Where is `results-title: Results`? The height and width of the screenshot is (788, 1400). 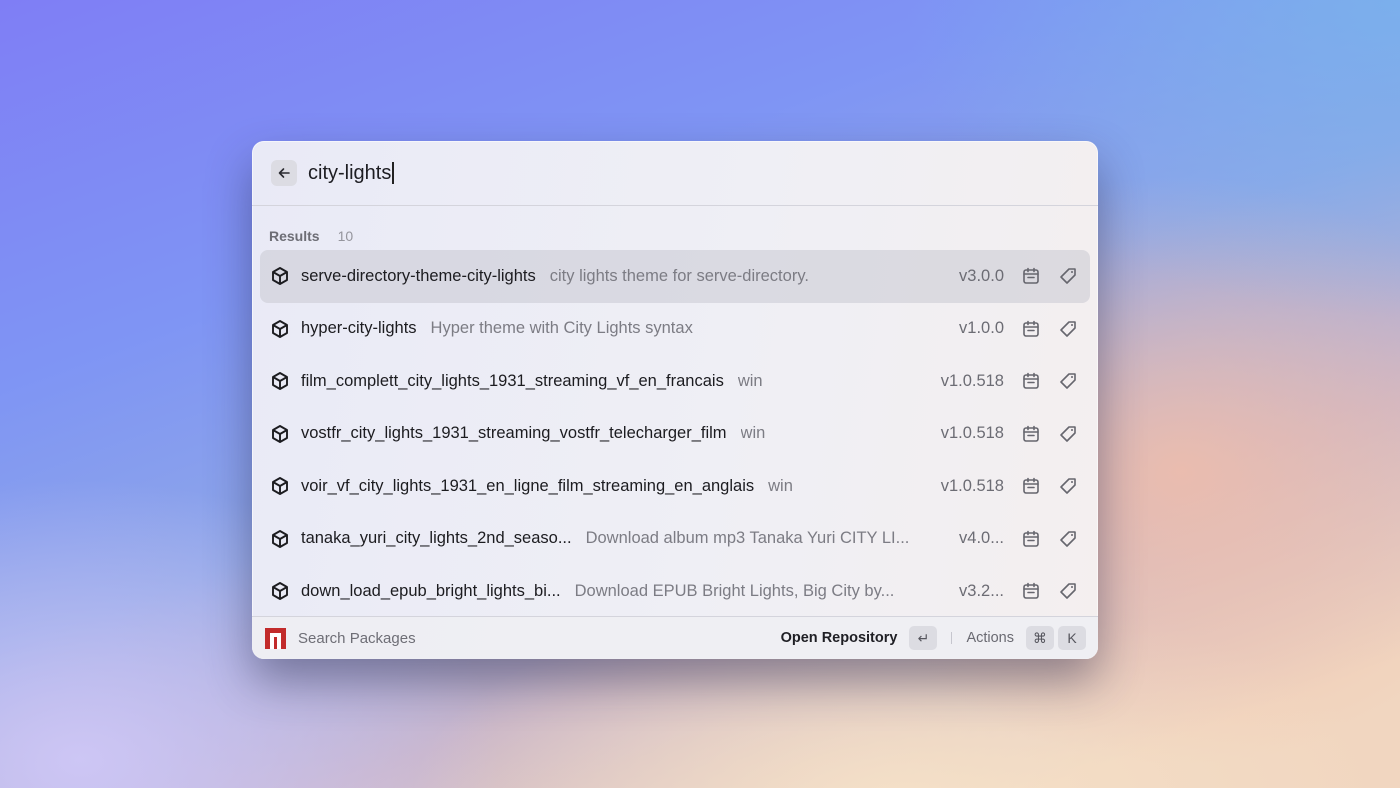
results-title: Results is located at coordinates (294, 236).